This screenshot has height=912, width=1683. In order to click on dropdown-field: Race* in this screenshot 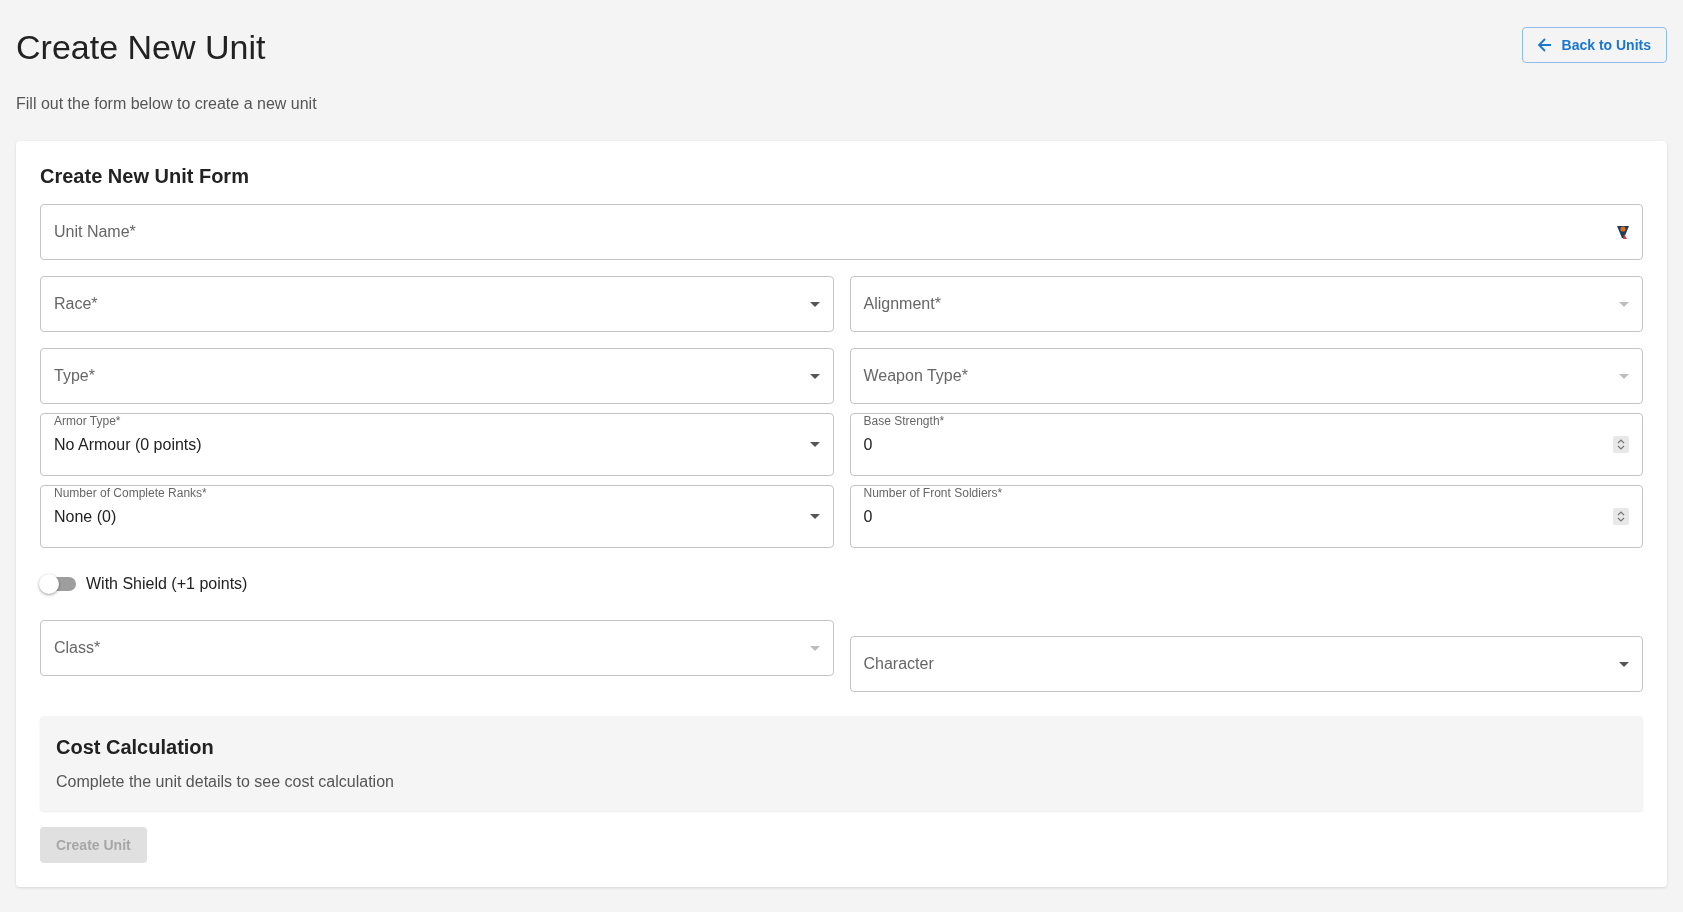, I will do `click(437, 304)`.